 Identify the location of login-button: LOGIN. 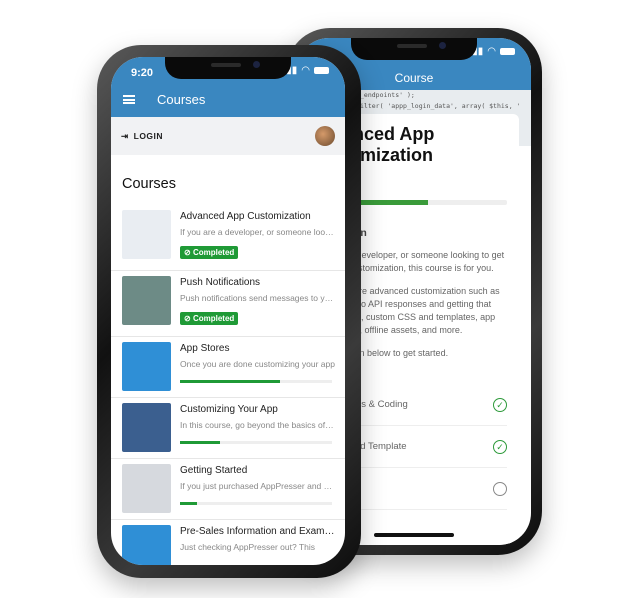
(148, 136).